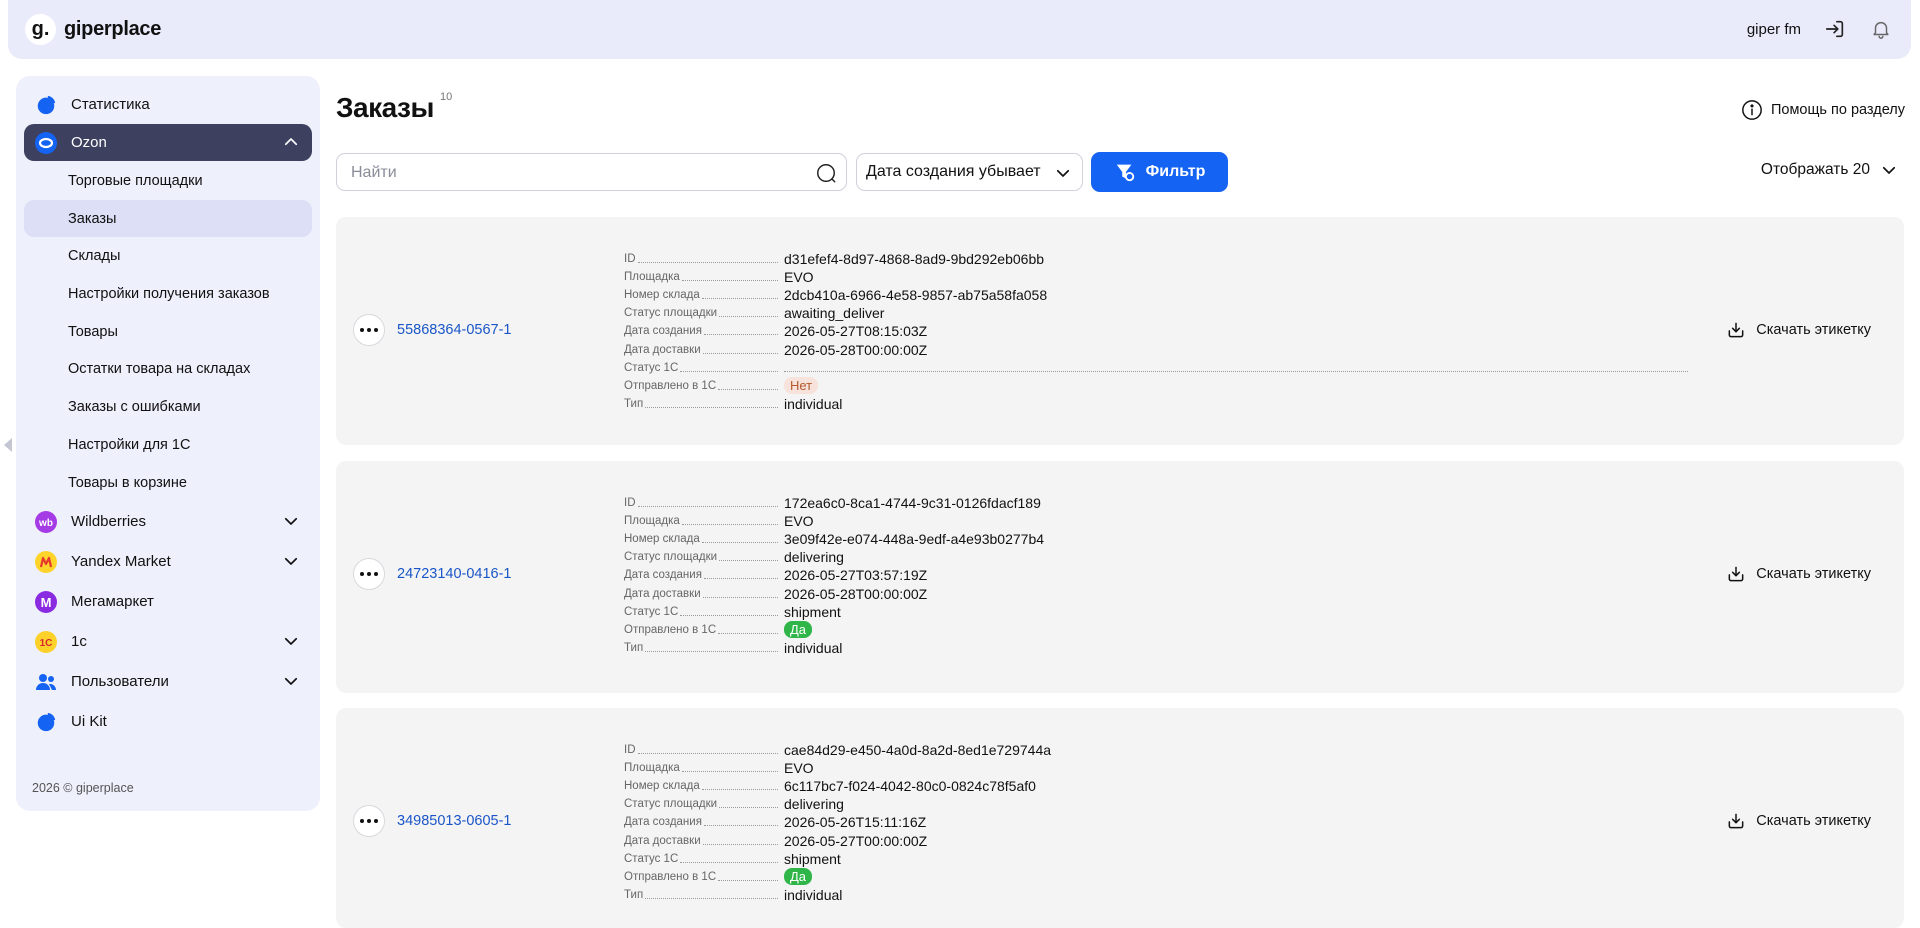  What do you see at coordinates (1236, 371) in the screenshot?
I see `detail-value` at bounding box center [1236, 371].